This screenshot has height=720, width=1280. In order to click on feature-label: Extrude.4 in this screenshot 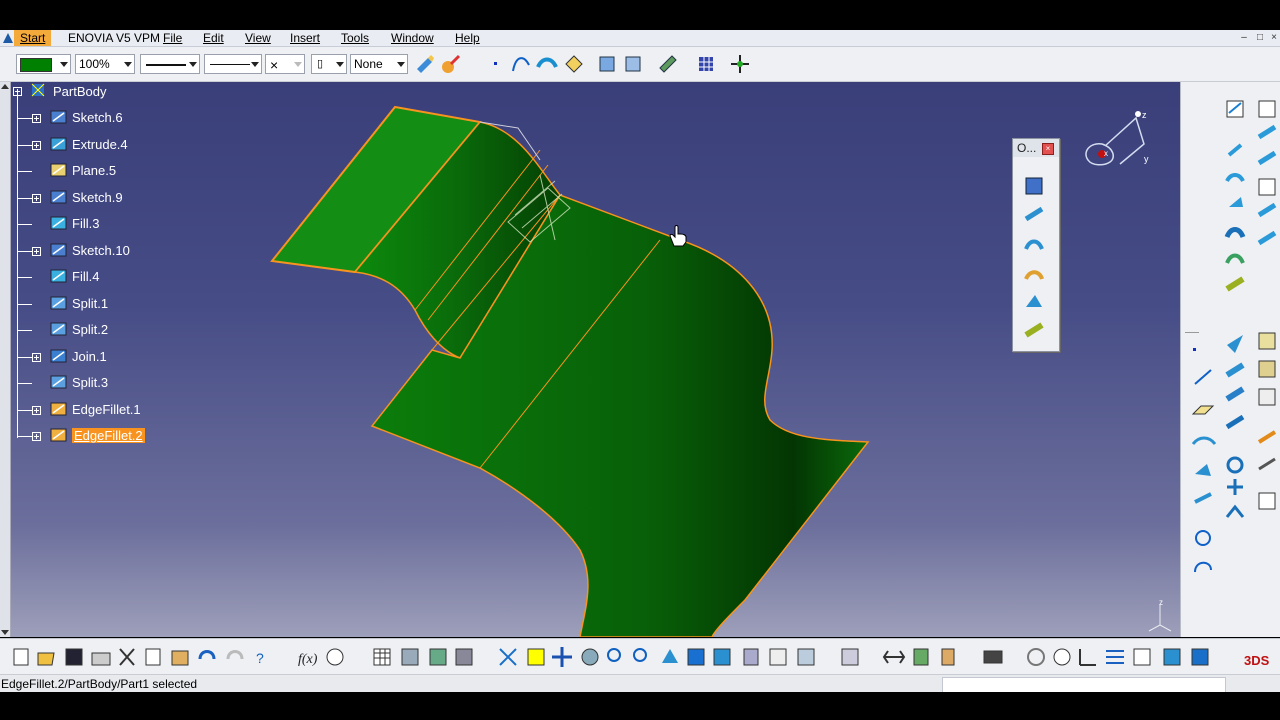, I will do `click(100, 144)`.